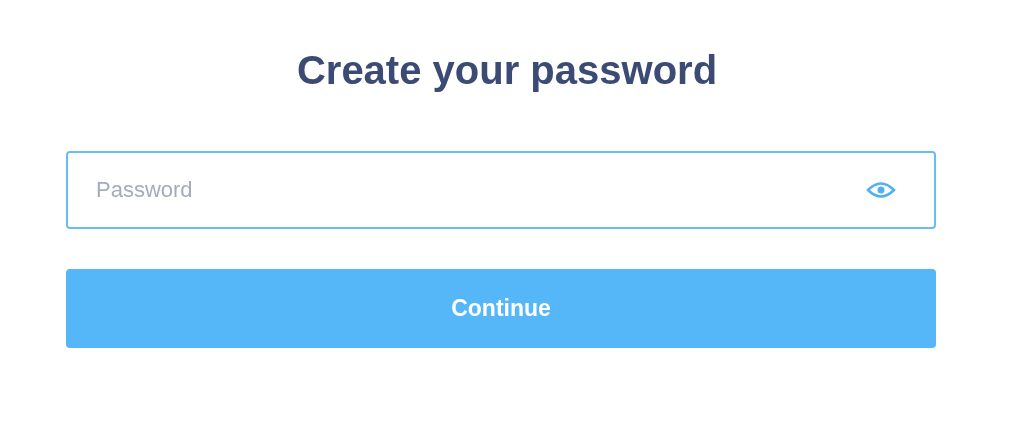 The width and height of the screenshot is (1024, 438). What do you see at coordinates (881, 190) in the screenshot?
I see `eye-icon` at bounding box center [881, 190].